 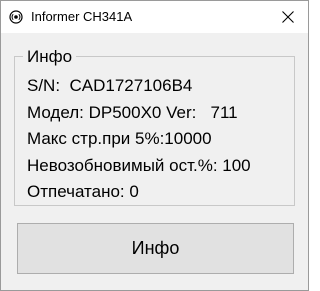 I want to click on title-bar: Informer CH341A, so click(x=154, y=17).